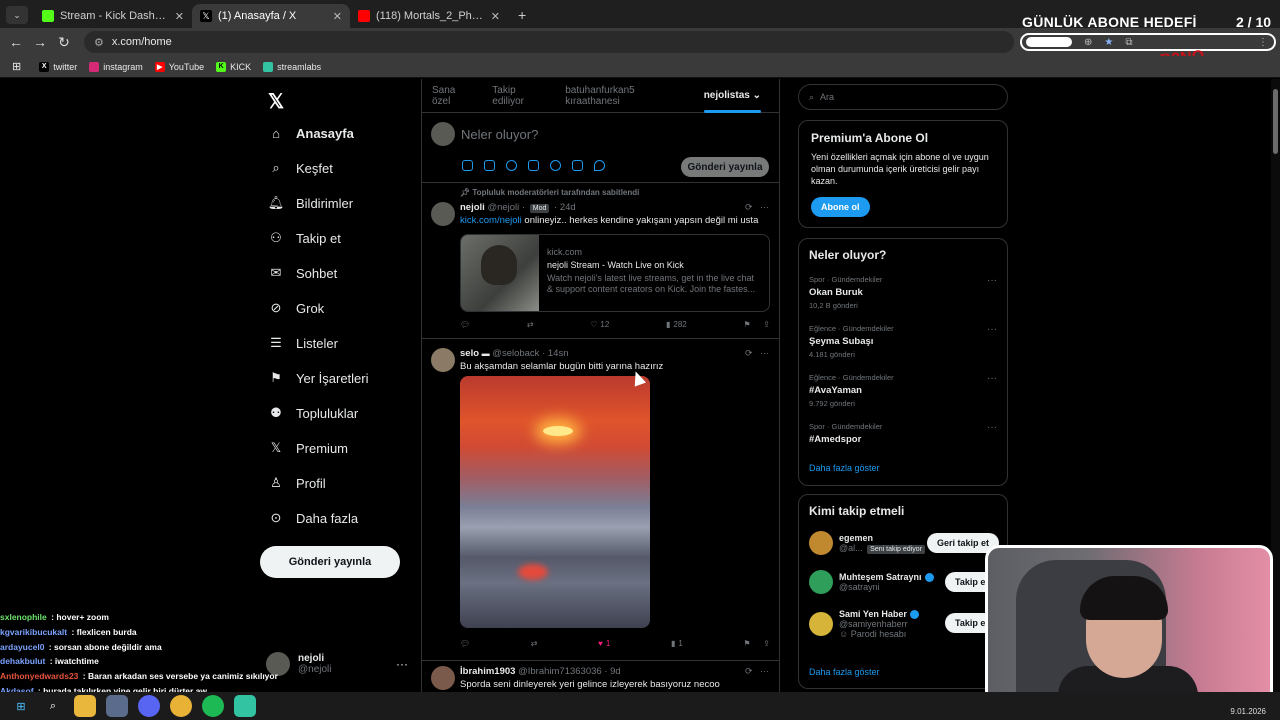  I want to click on sidebar-item-chat: ✉ Sohbet, so click(303, 273).